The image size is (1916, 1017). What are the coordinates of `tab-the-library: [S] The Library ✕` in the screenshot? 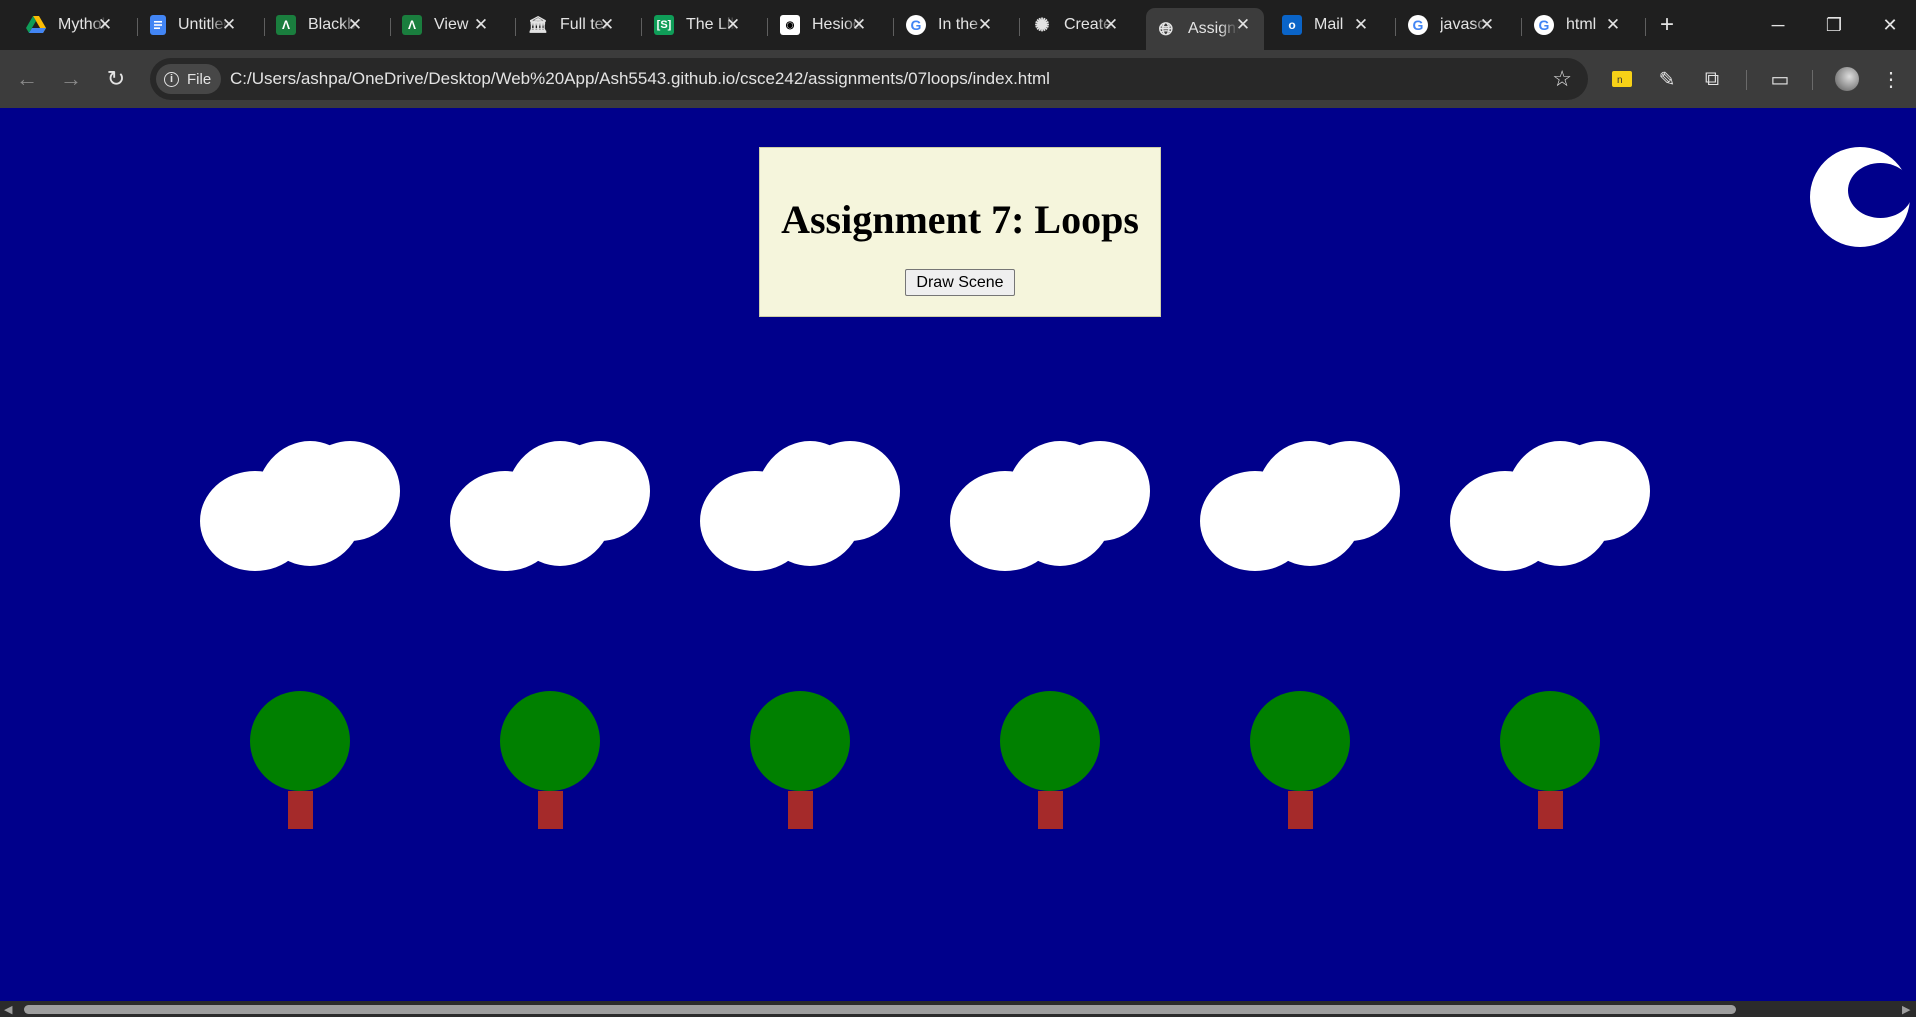 It's located at (699, 25).